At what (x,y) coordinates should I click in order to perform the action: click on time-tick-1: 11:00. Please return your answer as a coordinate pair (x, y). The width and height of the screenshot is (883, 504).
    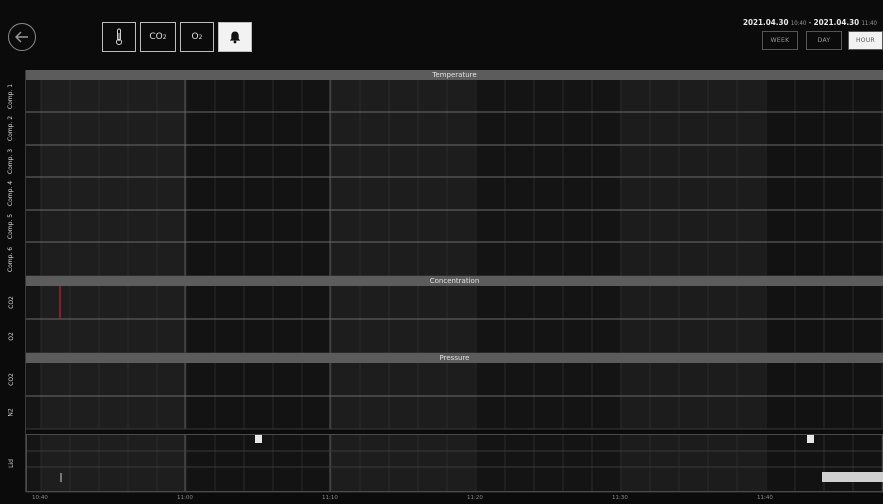
    Looking at the image, I should click on (185, 498).